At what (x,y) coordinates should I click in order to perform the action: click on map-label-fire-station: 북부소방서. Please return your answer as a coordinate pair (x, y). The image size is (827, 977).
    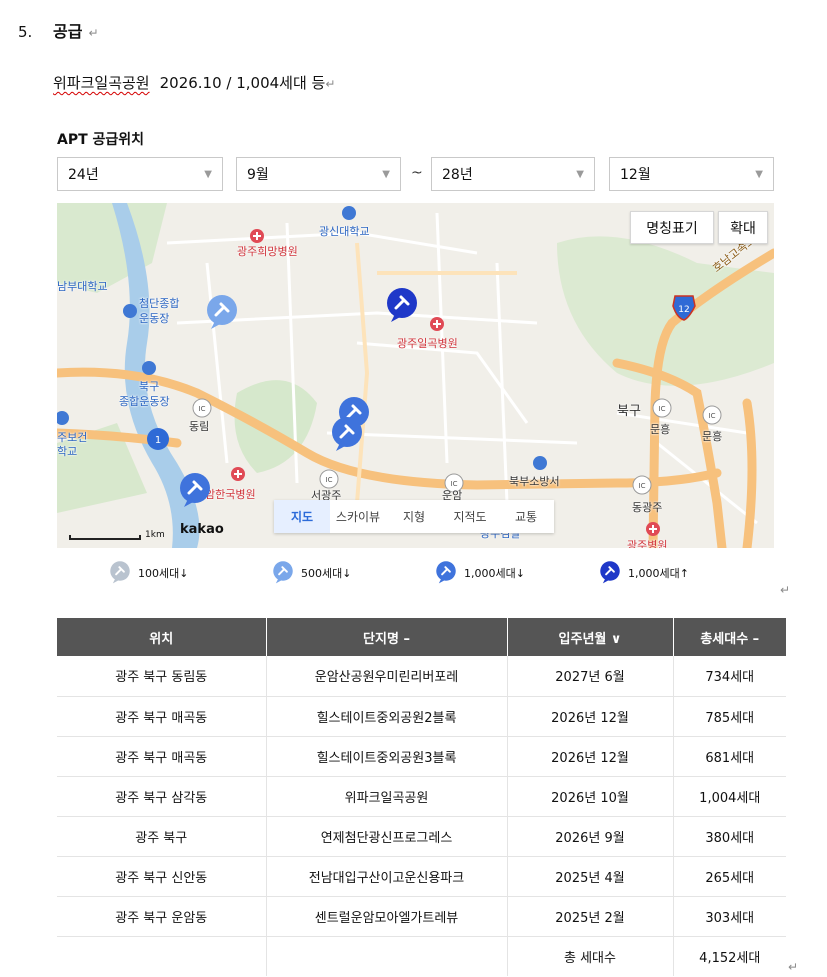
    Looking at the image, I should click on (534, 481).